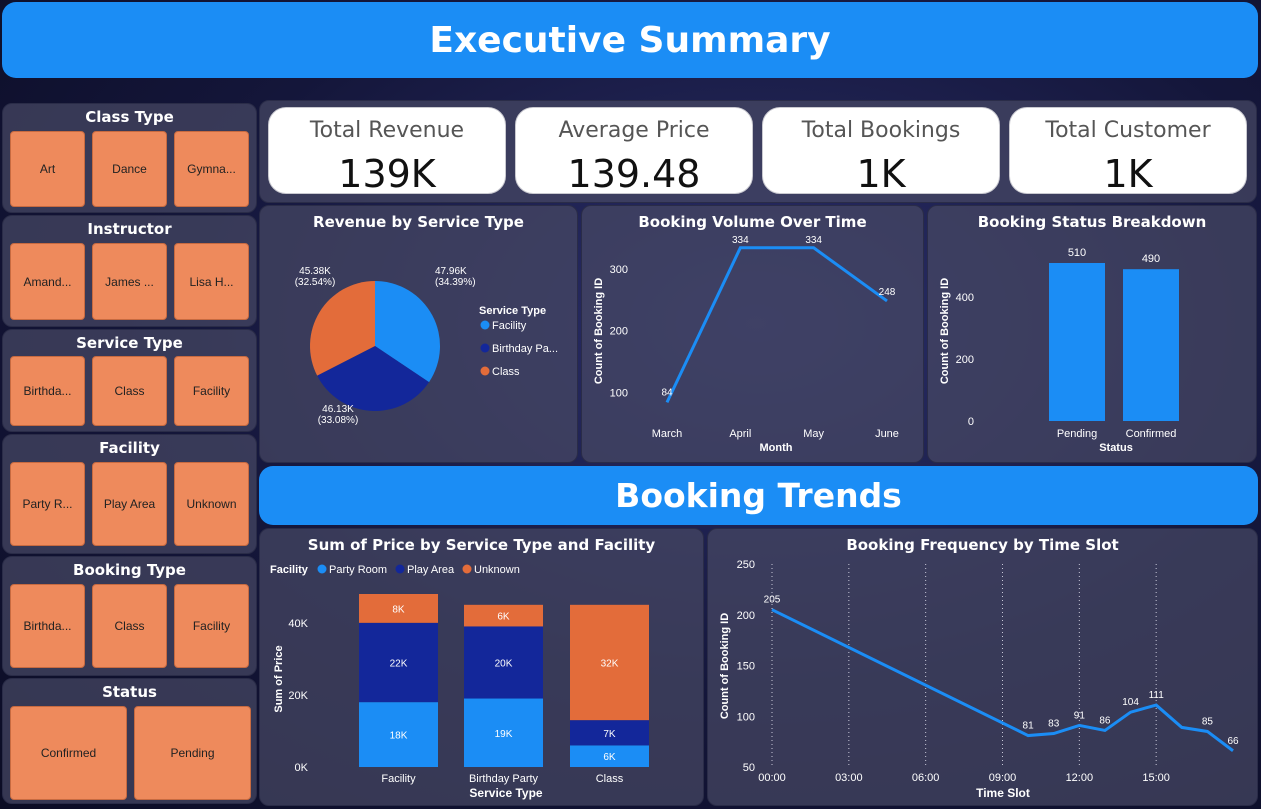  I want to click on y-tick-label: 400, so click(965, 298).